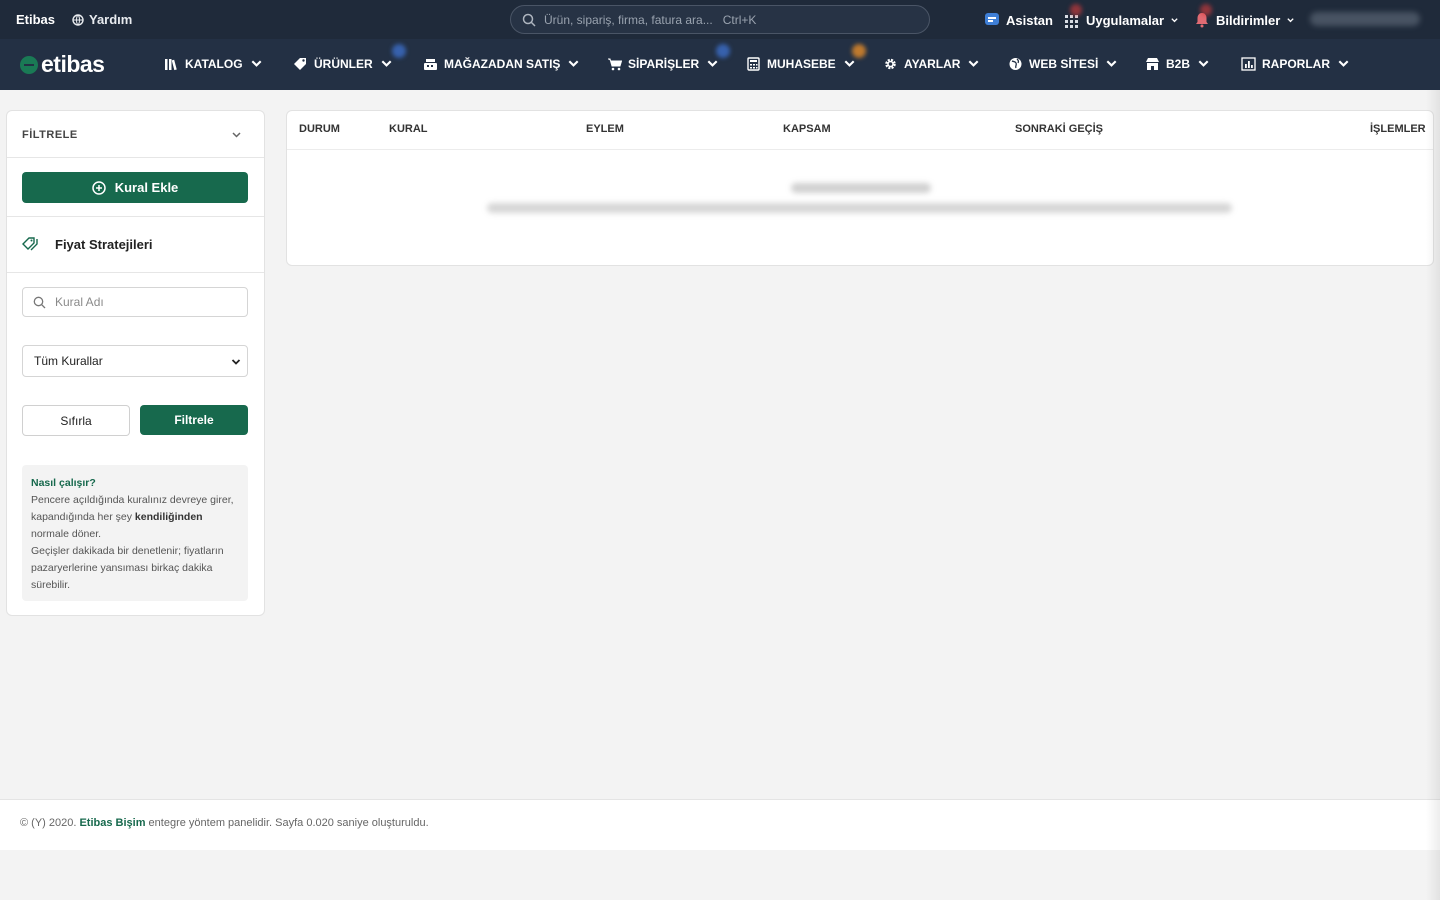 The height and width of the screenshot is (900, 1440). I want to click on nav-web-sitesi-label: WEB SİTESİ, so click(1064, 64).